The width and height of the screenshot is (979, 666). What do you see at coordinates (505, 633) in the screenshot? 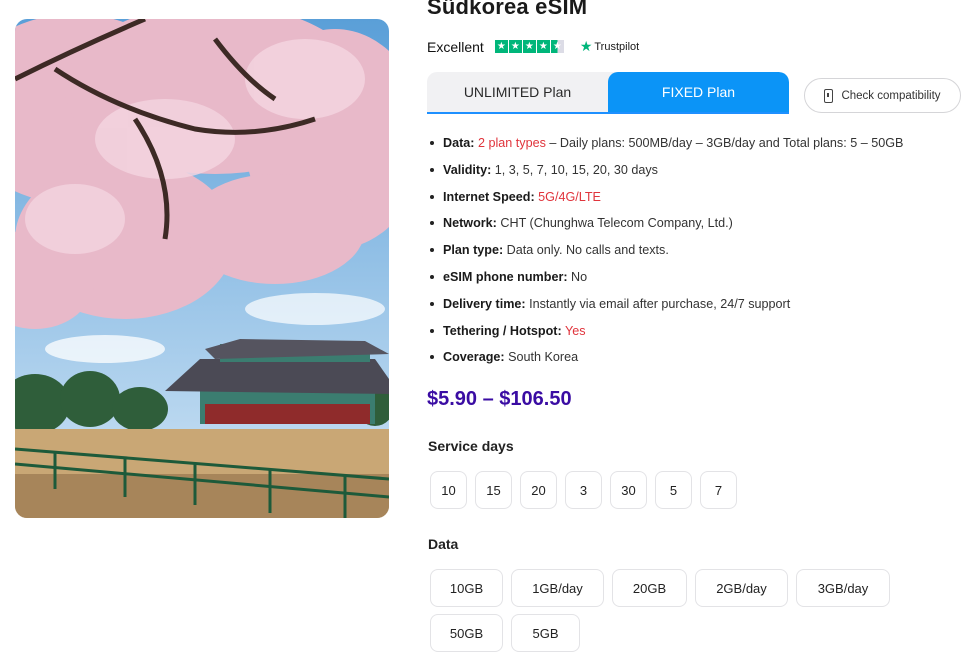
I see `data-options-row-2: 50GB 5GB` at bounding box center [505, 633].